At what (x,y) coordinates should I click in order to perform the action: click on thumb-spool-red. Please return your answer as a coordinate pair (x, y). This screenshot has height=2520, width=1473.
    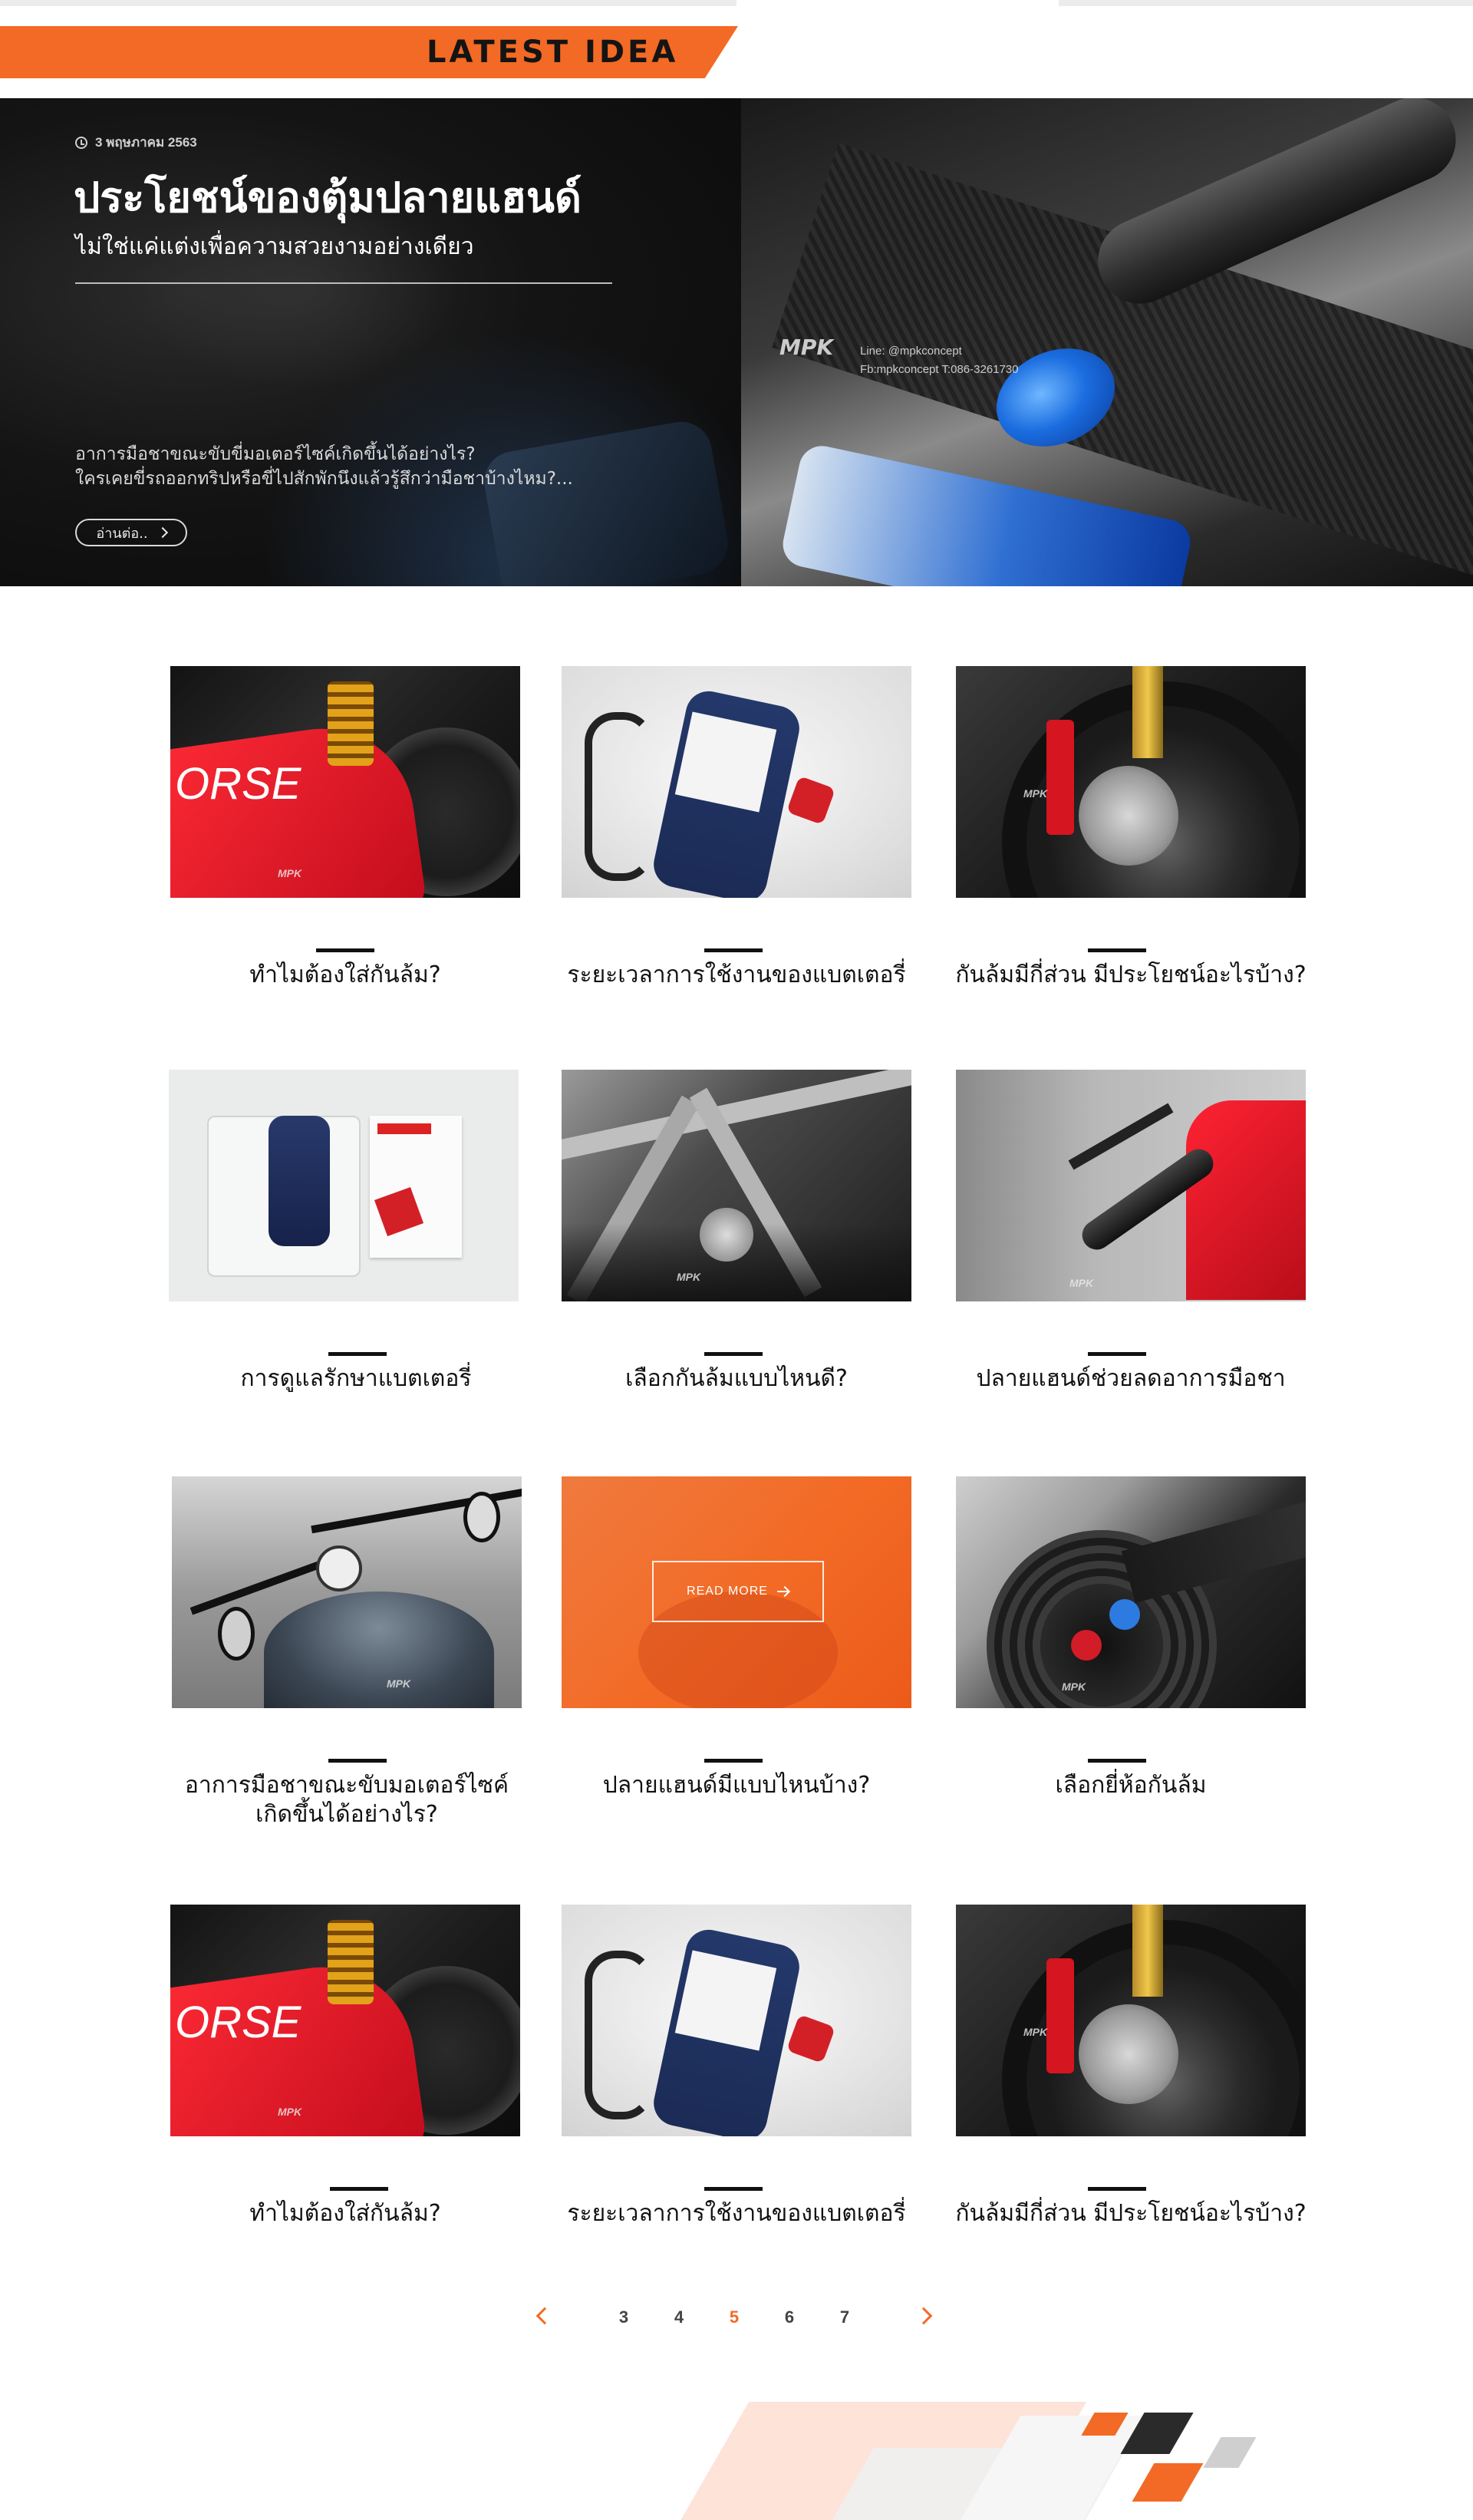
    Looking at the image, I should click on (1086, 1645).